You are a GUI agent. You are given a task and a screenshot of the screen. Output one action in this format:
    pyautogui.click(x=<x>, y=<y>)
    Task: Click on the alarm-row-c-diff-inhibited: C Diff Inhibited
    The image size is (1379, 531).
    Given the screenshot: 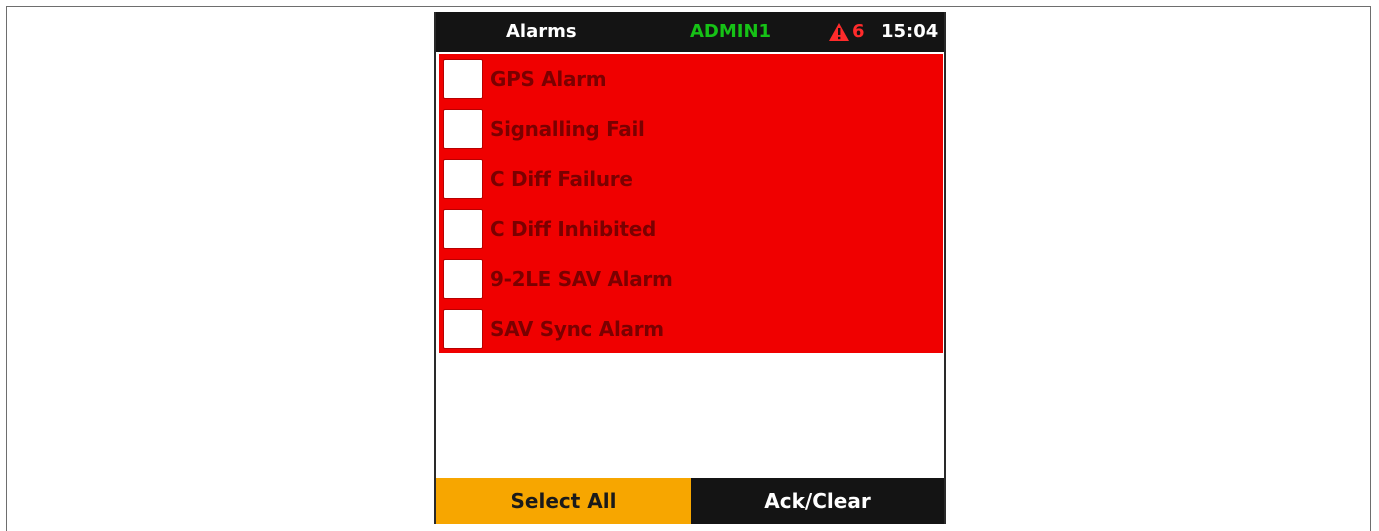 What is the action you would take?
    pyautogui.click(x=691, y=229)
    